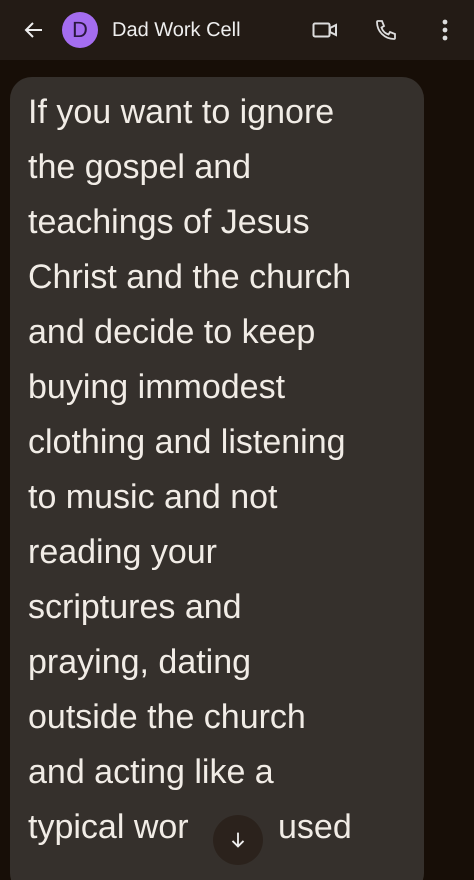 The height and width of the screenshot is (880, 474). Describe the element at coordinates (325, 30) in the screenshot. I see `video-call-icon` at that location.